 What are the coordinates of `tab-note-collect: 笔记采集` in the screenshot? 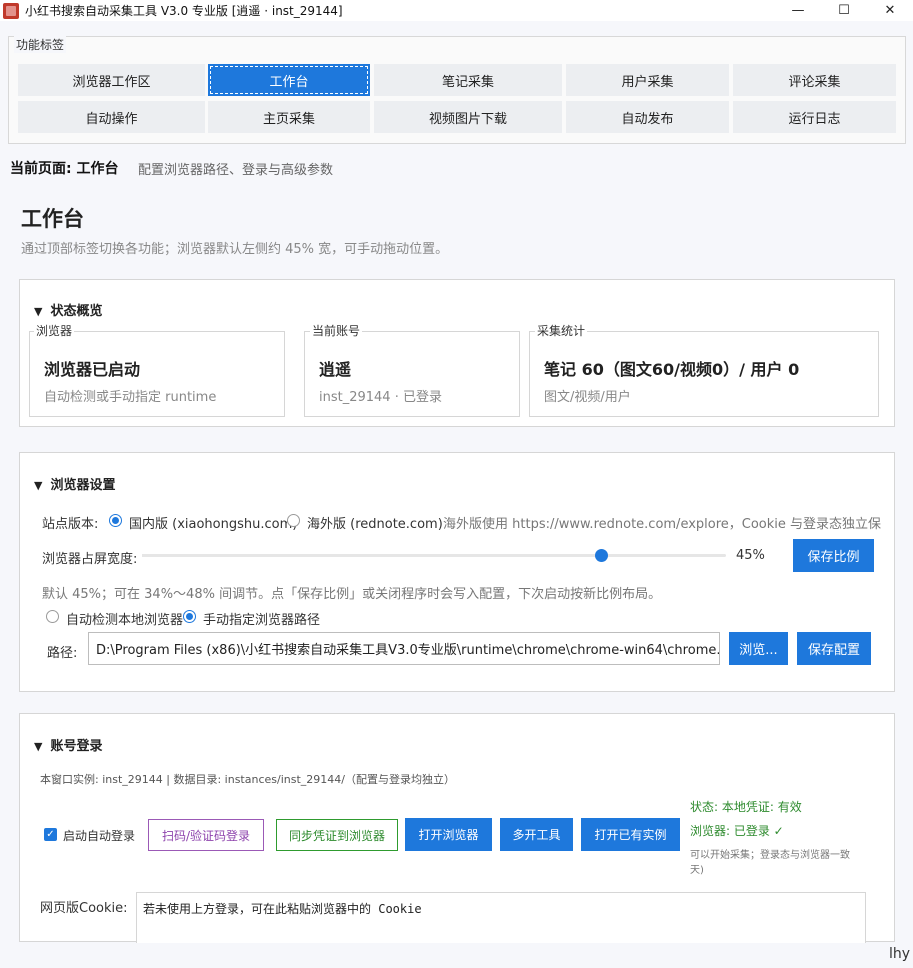 It's located at (468, 80).